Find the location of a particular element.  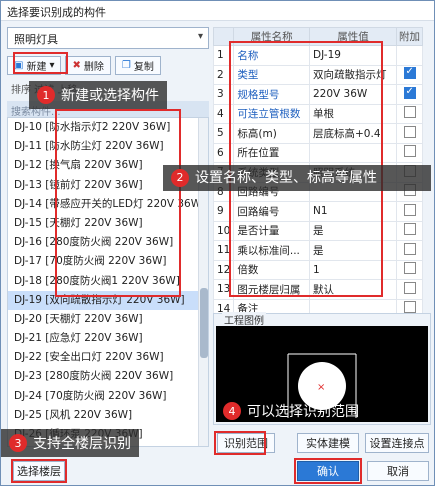

property-row: 13 图元楼层归属 默认 is located at coordinates (317, 289).